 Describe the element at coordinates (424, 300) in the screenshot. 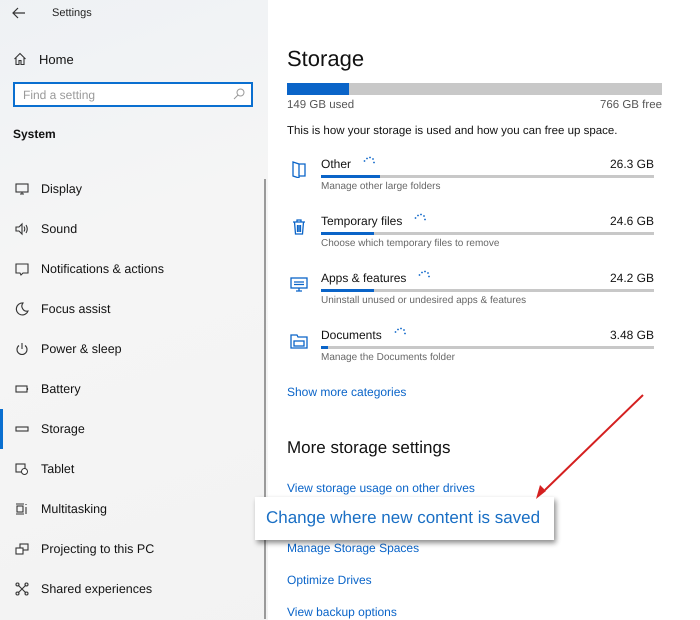

I see `category-hint: Uninstall unused or undesired apps & features` at that location.